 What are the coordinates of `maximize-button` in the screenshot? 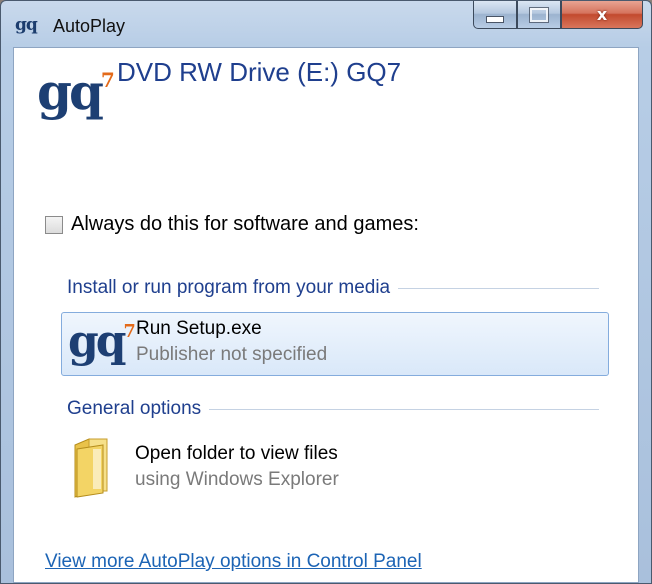 It's located at (539, 15).